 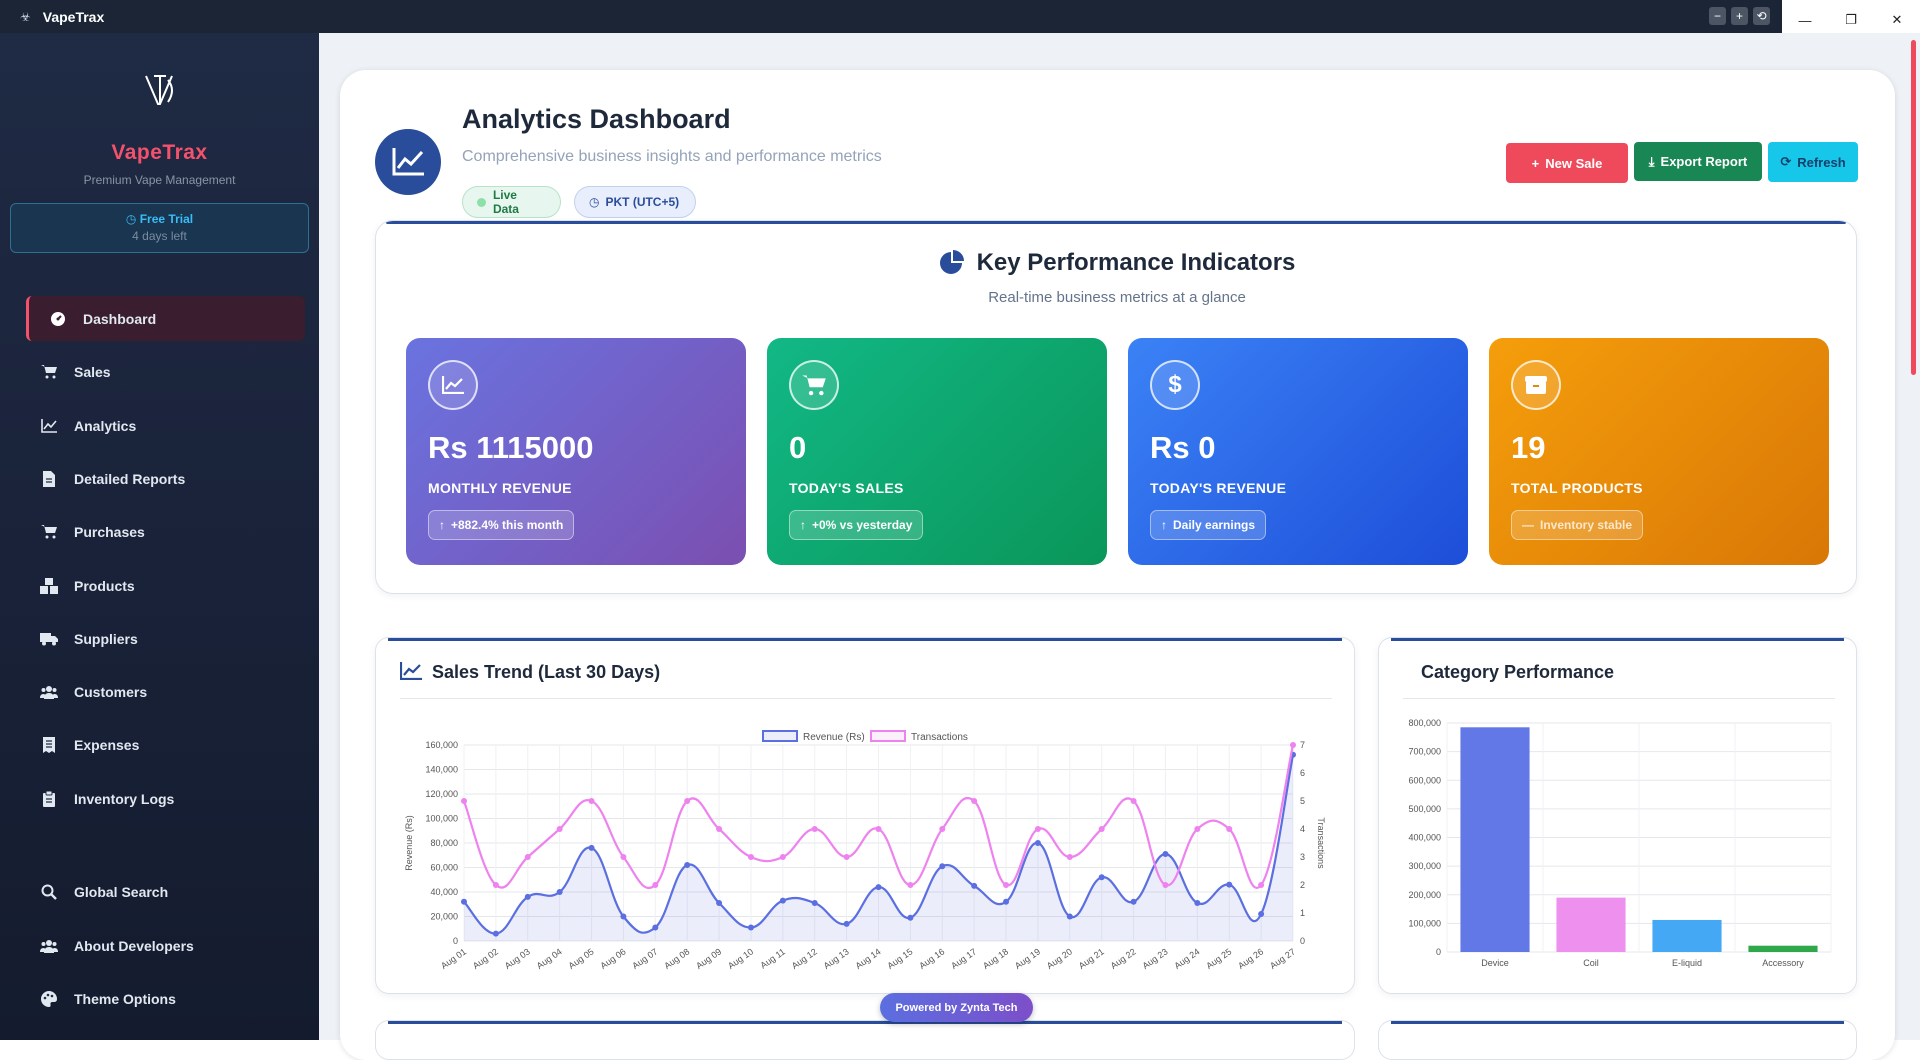 What do you see at coordinates (159, 236) in the screenshot?
I see `trial-days: 4 days left` at bounding box center [159, 236].